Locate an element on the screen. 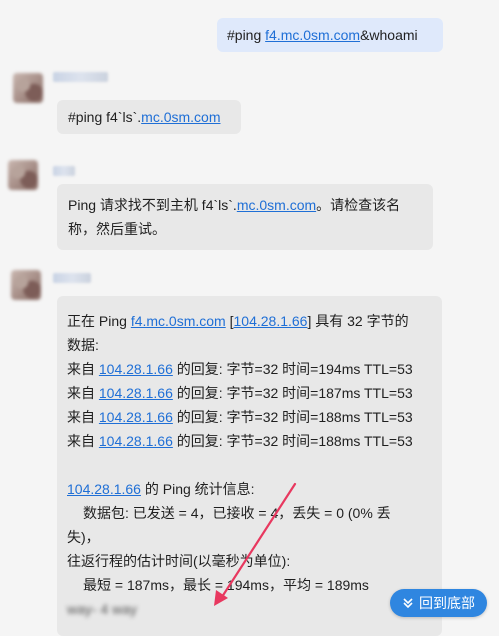  ping-header-prefix: 正在 Ping is located at coordinates (99, 321).